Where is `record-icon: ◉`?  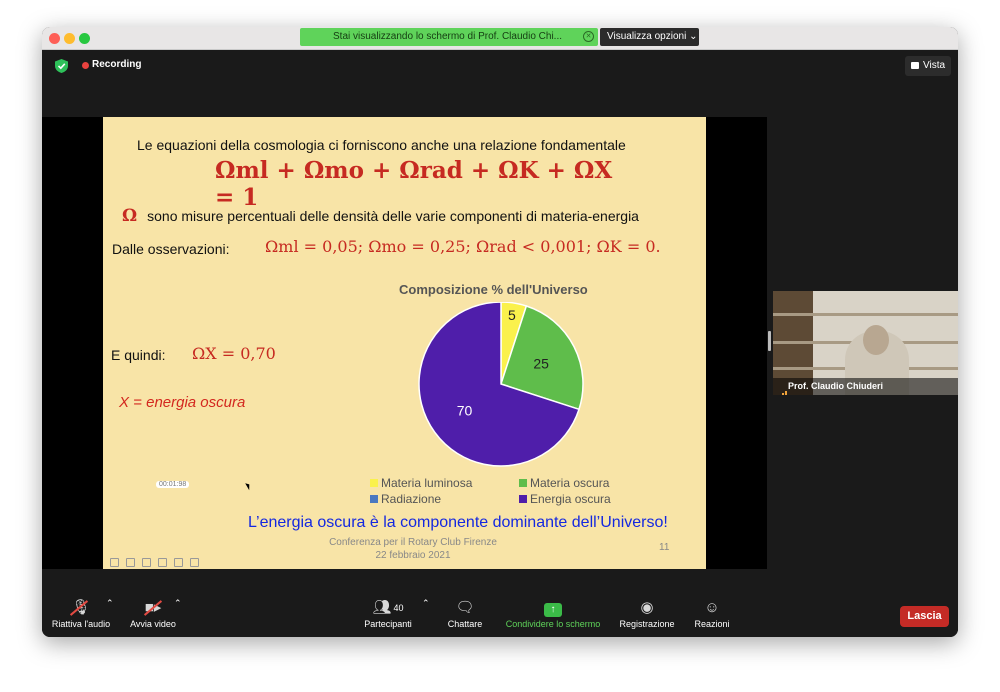 record-icon: ◉ is located at coordinates (647, 607).